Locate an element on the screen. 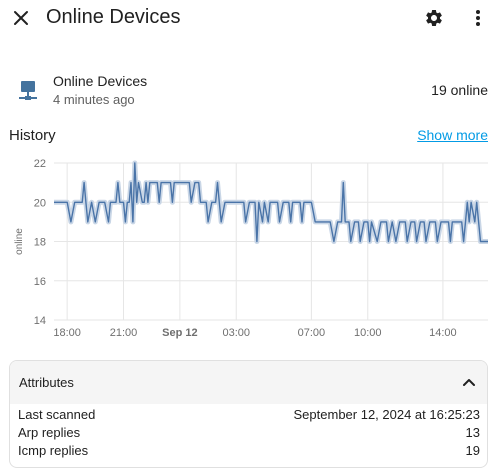  y-tick-label: 16 is located at coordinates (40, 282).